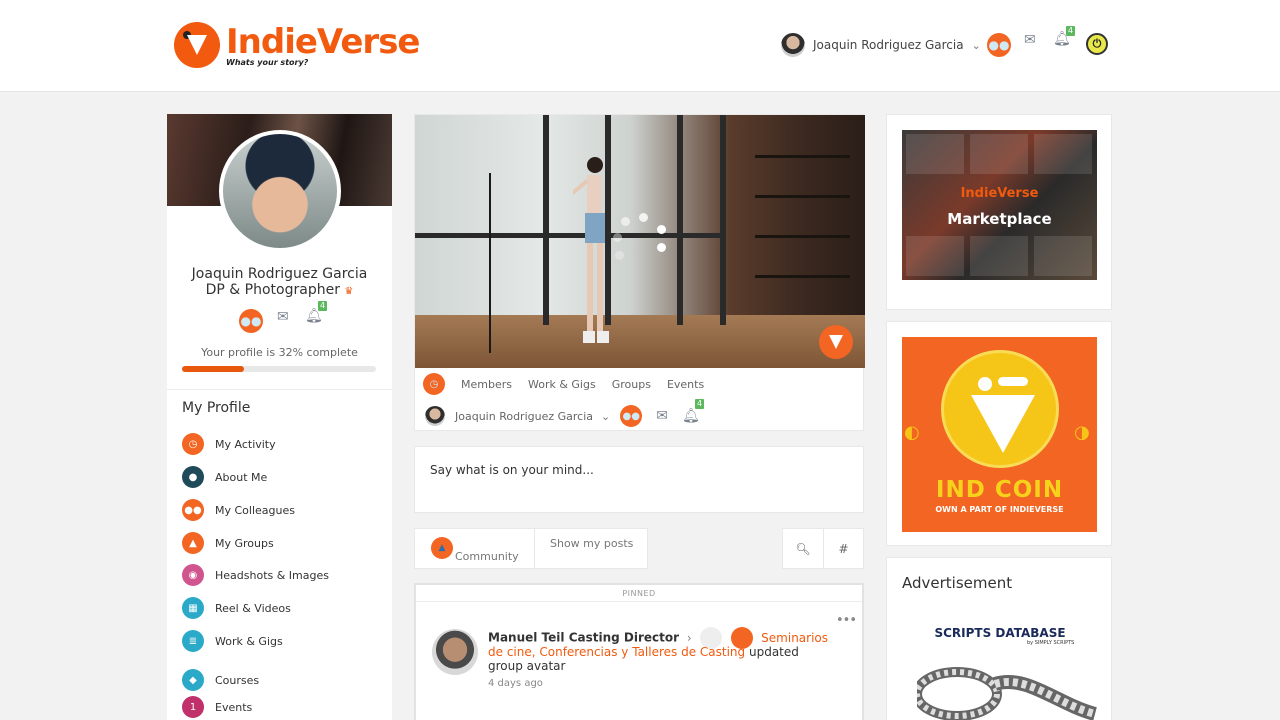  I want to click on marketplace-title: Marketplace, so click(999, 219).